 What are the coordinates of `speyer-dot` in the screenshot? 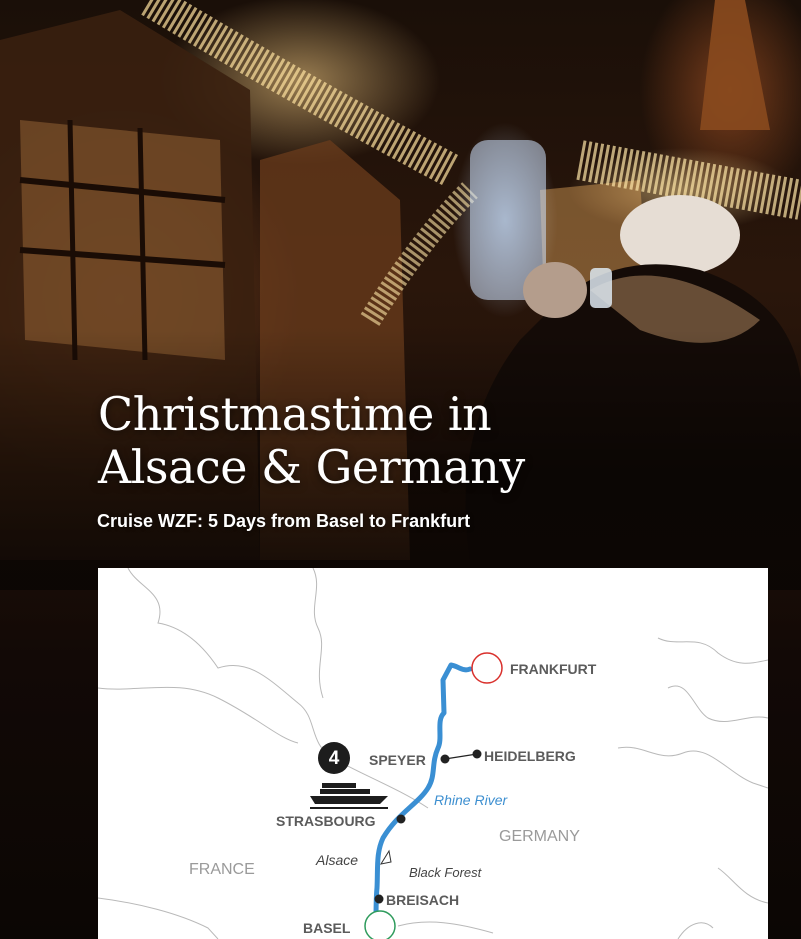 It's located at (445, 759).